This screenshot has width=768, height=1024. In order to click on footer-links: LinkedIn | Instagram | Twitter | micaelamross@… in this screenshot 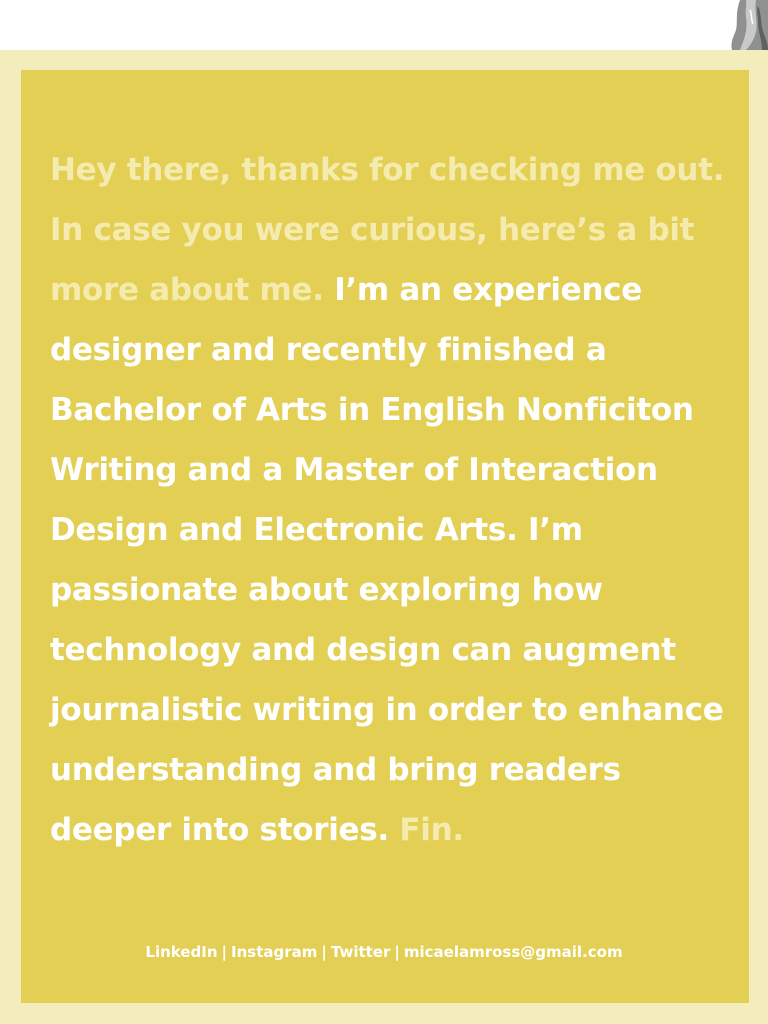, I will do `click(384, 952)`.